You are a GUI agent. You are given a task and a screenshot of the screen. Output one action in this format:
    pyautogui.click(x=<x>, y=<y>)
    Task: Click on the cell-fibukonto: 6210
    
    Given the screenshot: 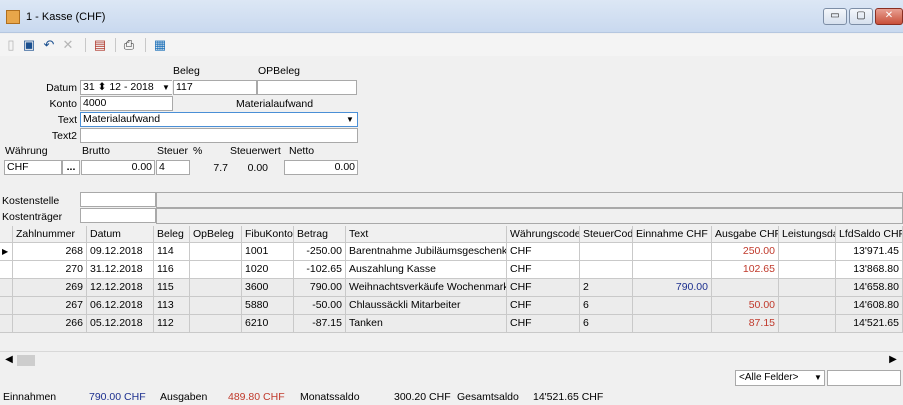 What is the action you would take?
    pyautogui.click(x=268, y=324)
    